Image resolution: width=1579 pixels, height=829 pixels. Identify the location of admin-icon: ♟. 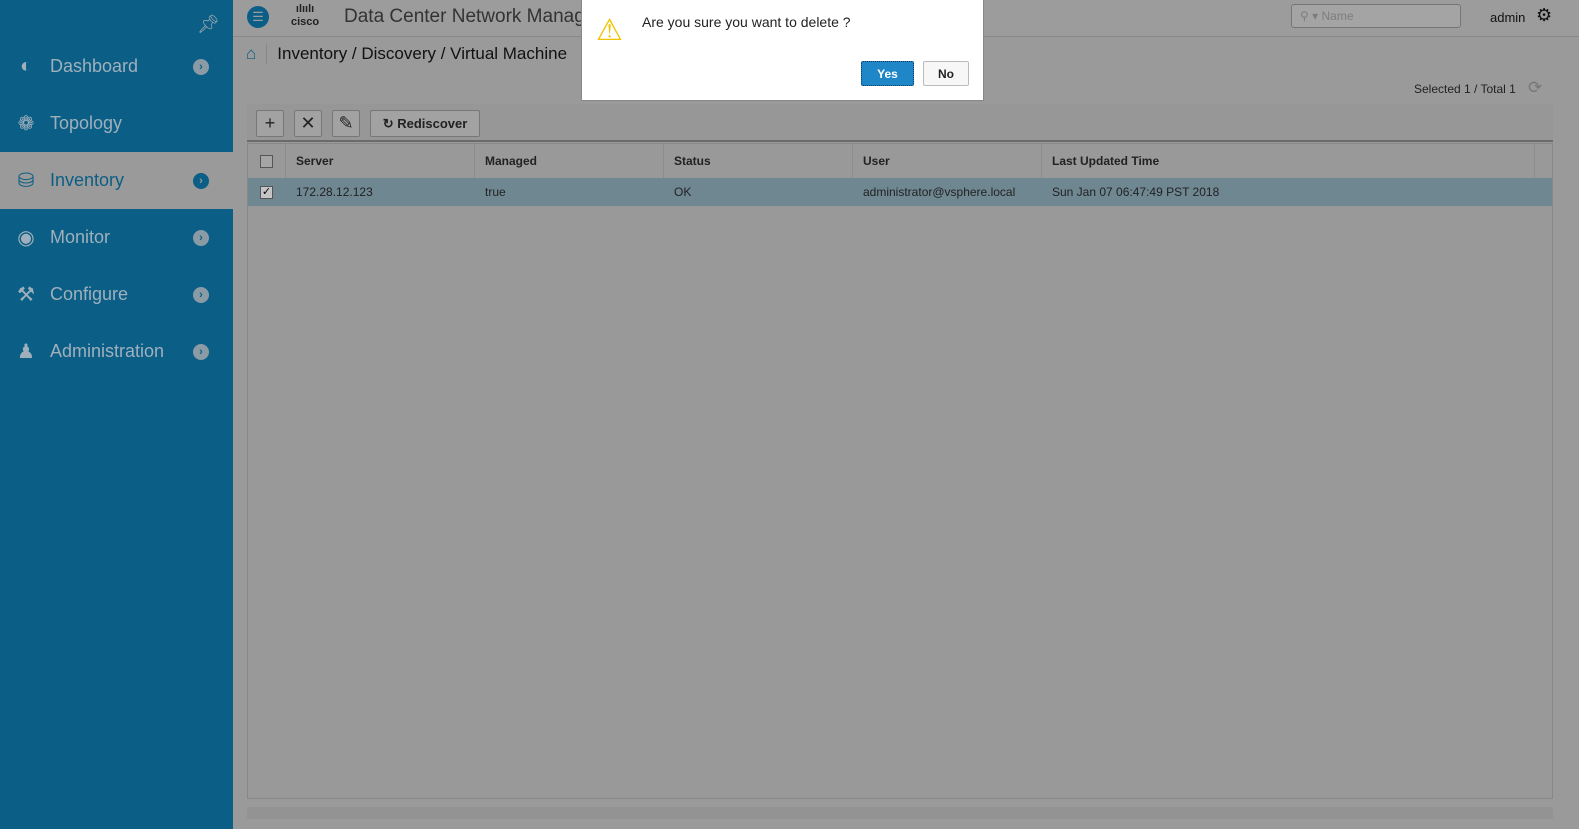
(26, 352).